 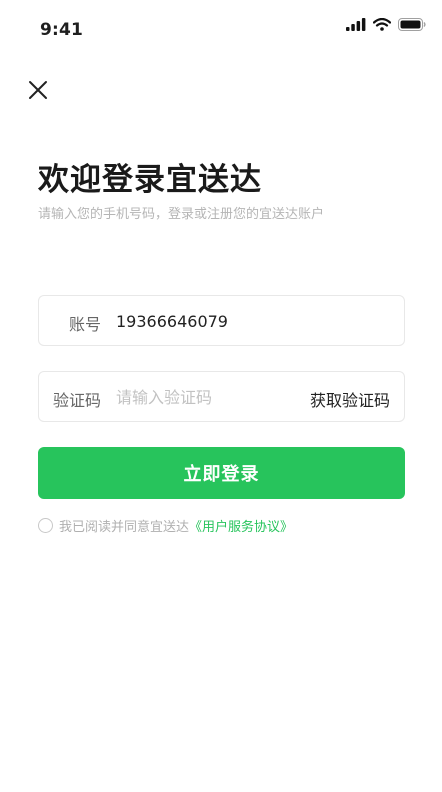 I want to click on verification-code-label: 验证码, so click(x=77, y=400).